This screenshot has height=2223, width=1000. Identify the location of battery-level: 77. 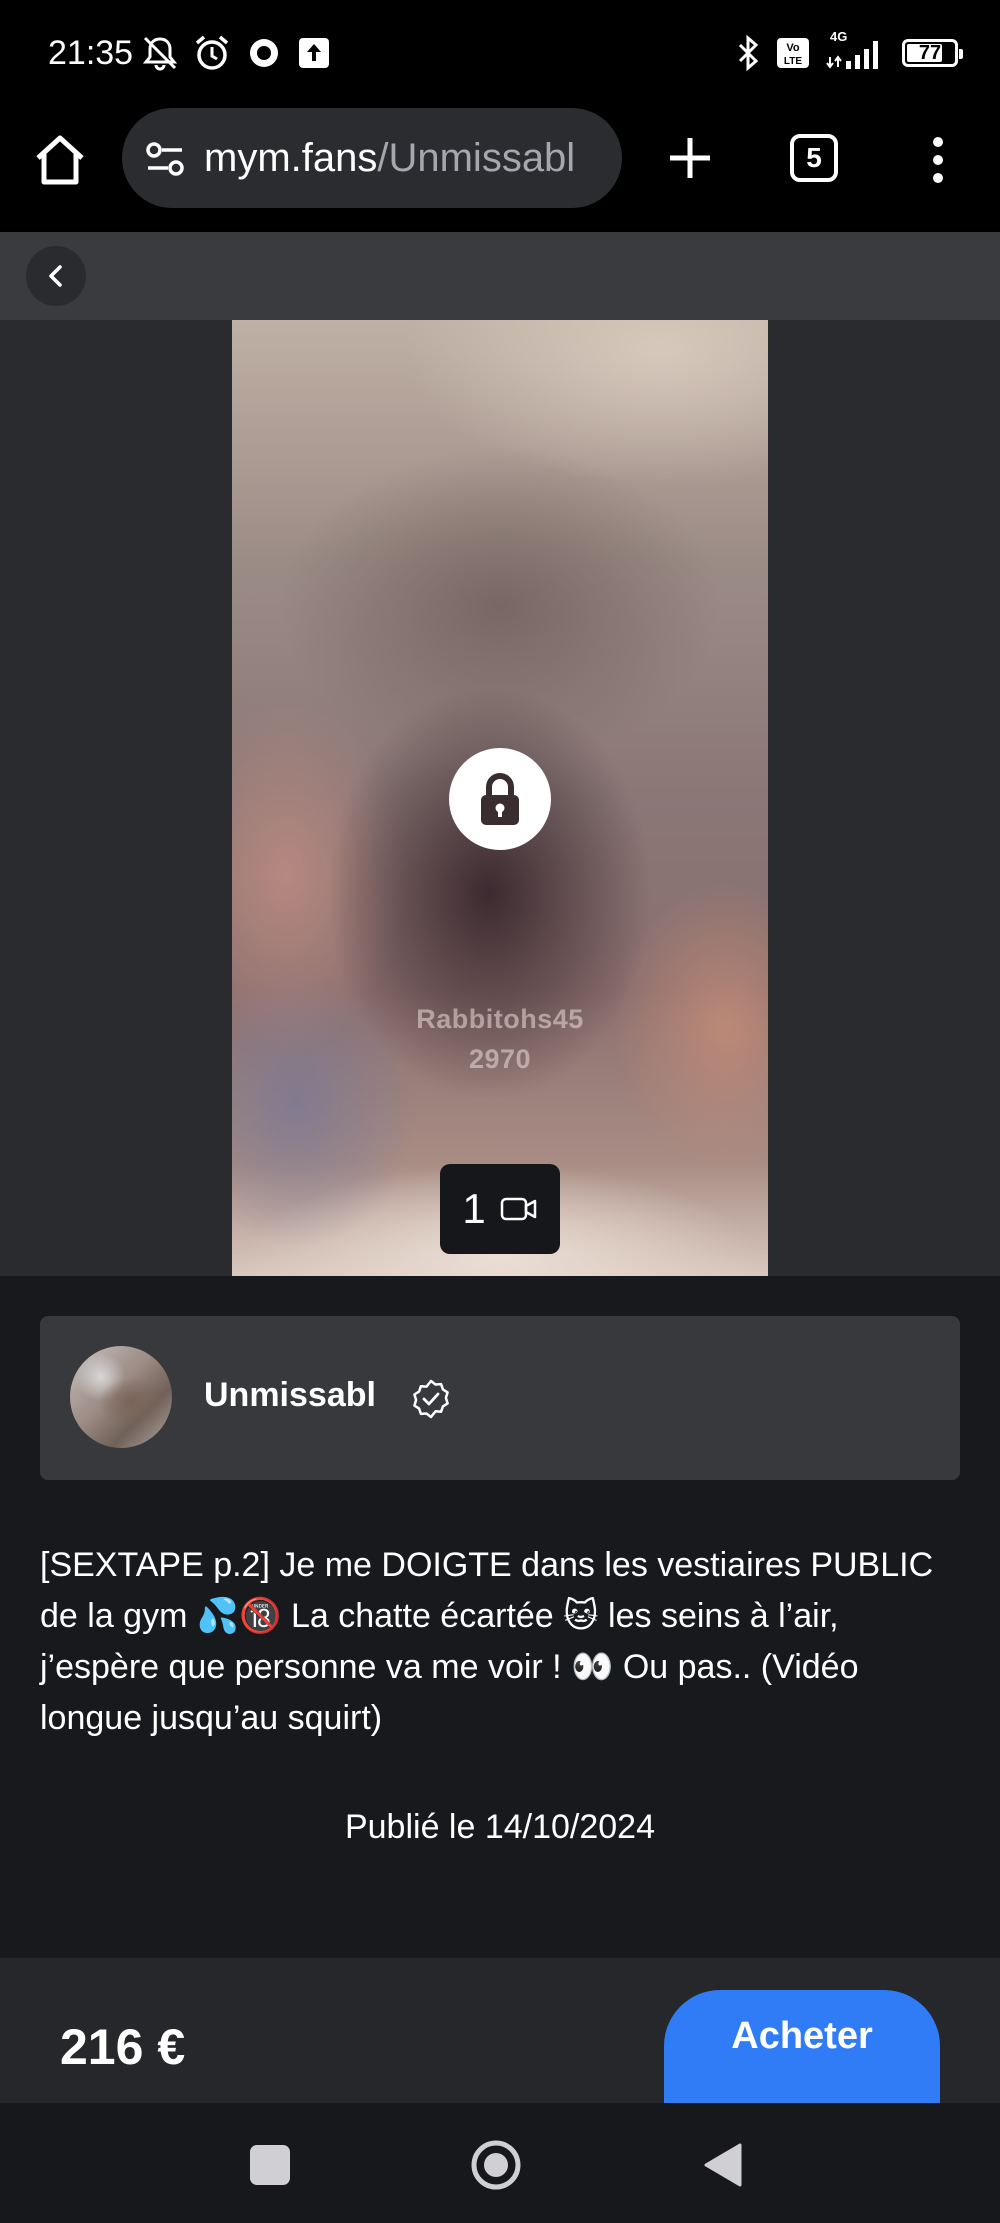
(930, 52).